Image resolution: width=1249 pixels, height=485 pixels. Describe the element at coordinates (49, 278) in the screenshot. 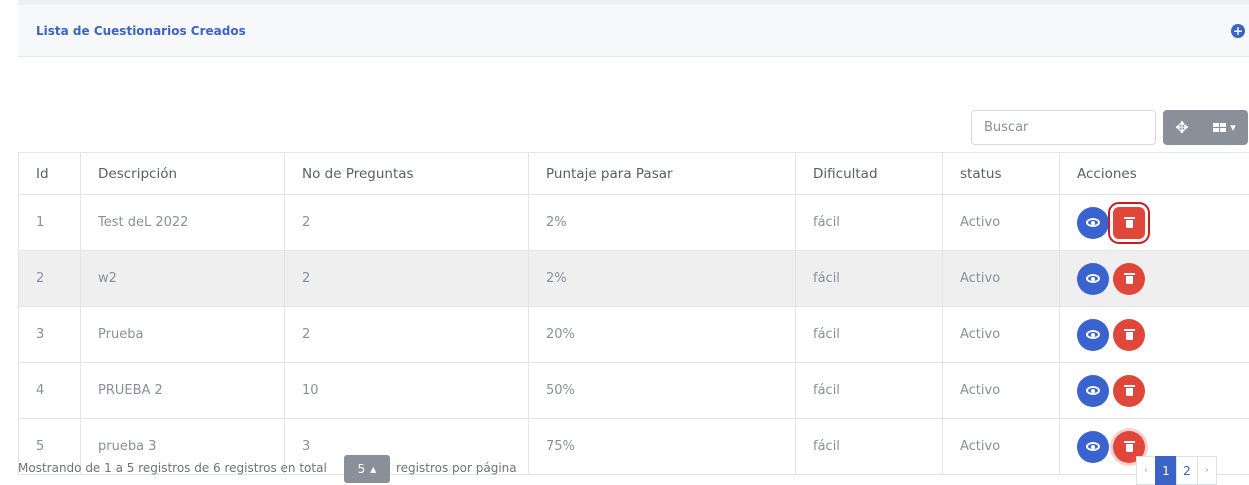

I see `cell-id: 2` at that location.